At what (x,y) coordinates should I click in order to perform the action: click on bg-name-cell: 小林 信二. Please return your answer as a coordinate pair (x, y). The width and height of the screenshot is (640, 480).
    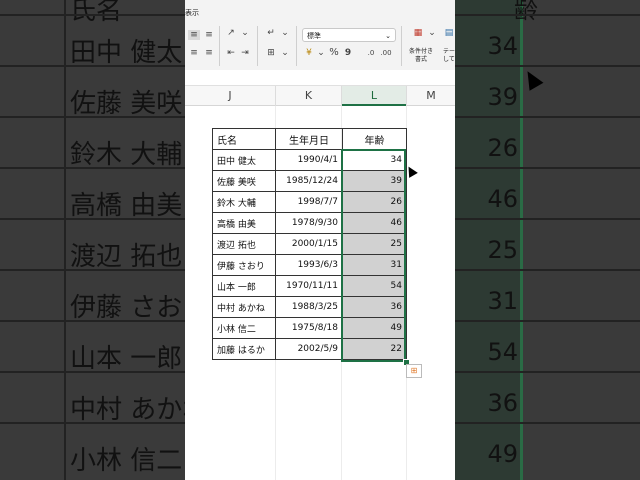
    Looking at the image, I should click on (126, 461).